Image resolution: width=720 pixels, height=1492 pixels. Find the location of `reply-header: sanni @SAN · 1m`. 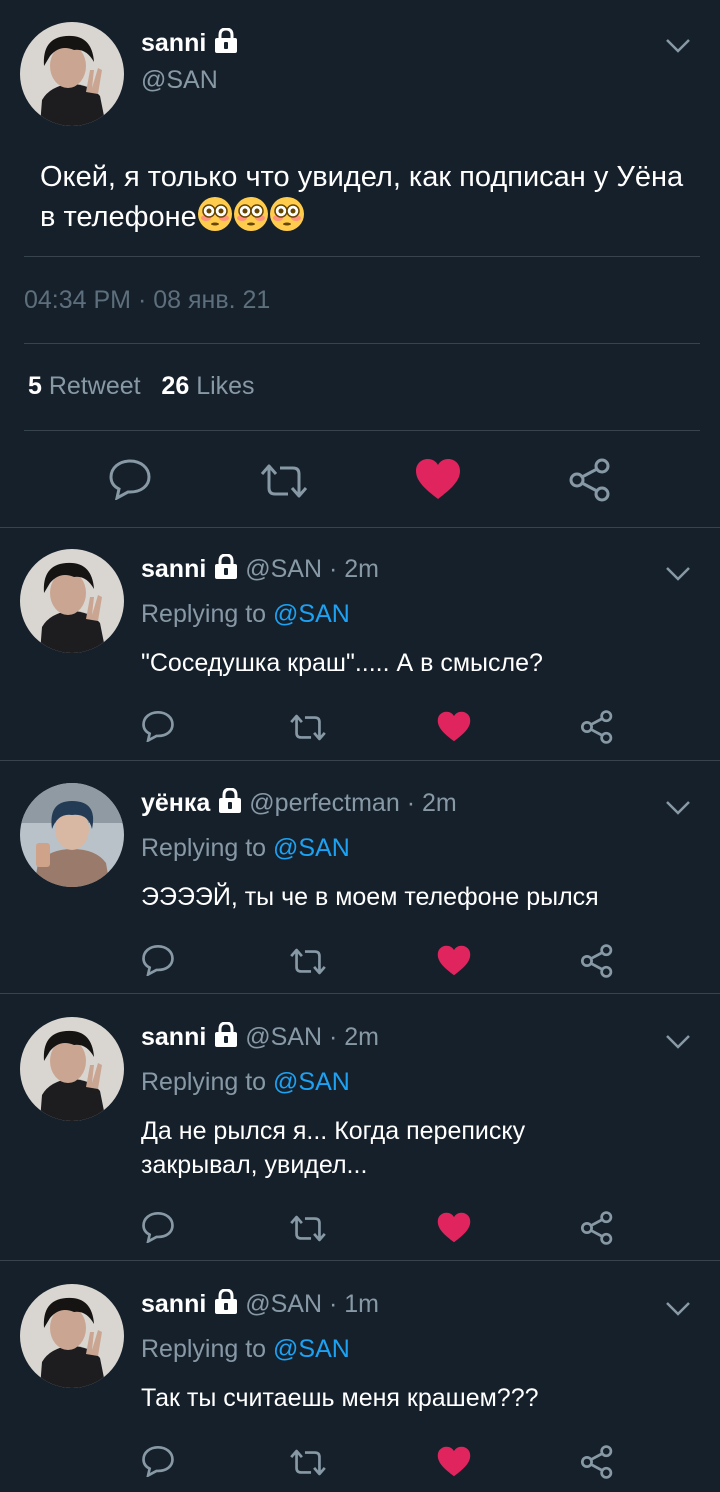

reply-header: sanni @SAN · 1m is located at coordinates (260, 1304).